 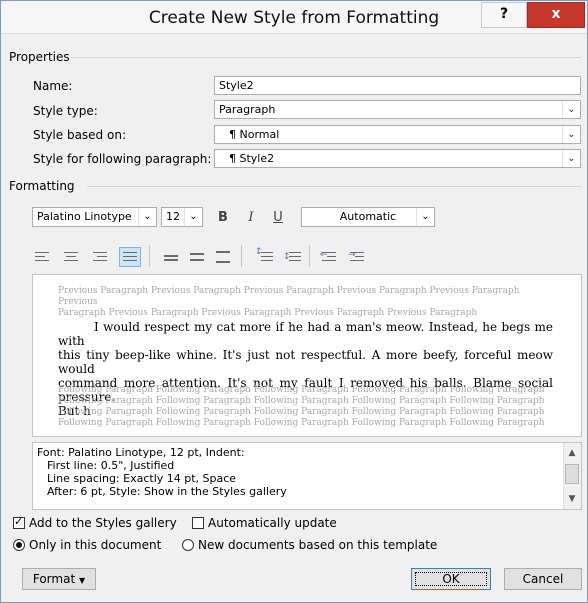 I want to click on properties-group-label: Properties, so click(x=39, y=57).